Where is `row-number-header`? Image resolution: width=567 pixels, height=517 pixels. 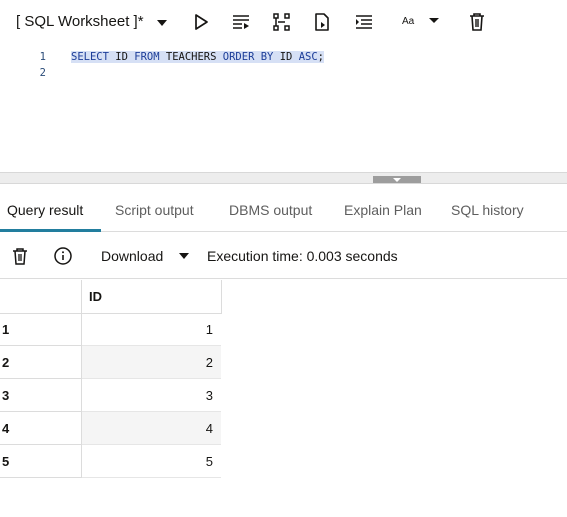 row-number-header is located at coordinates (41, 297).